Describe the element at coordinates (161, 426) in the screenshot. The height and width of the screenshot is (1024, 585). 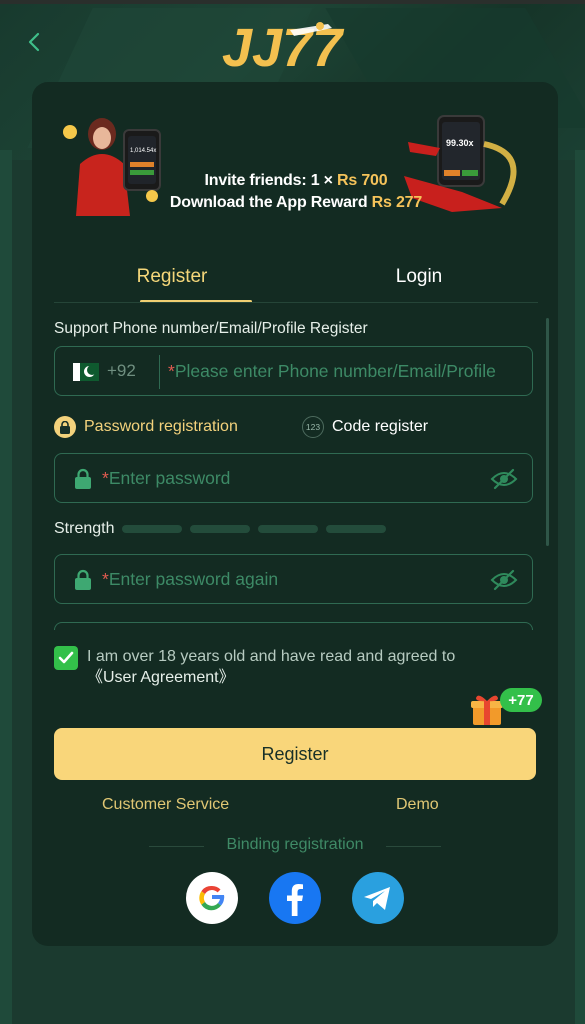
I see `password-registration-label: Password registration` at that location.